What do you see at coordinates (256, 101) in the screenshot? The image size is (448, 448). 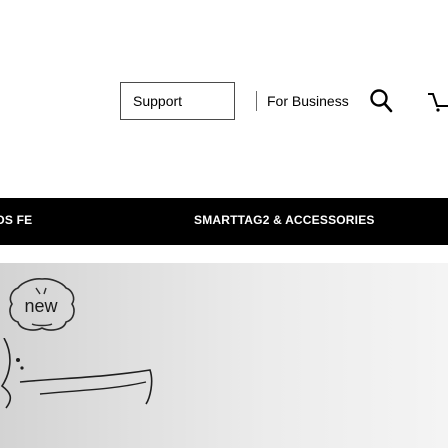 I see `nav-divider` at bounding box center [256, 101].